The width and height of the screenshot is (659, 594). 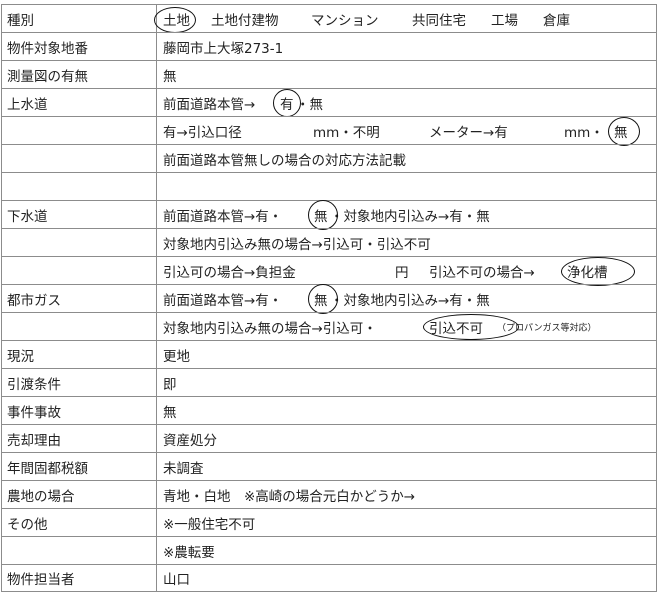 I want to click on sewer-main-text: 前面道路本管→有・, so click(x=223, y=216).